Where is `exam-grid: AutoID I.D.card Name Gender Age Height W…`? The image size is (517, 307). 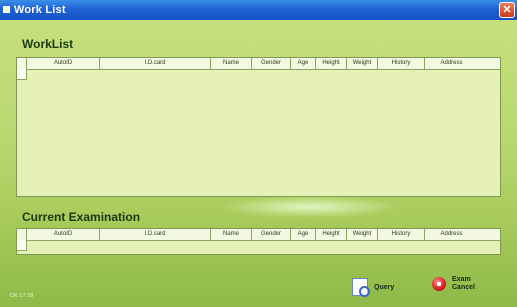 exam-grid: AutoID I.D.card Name Gender Age Height W… is located at coordinates (258, 241).